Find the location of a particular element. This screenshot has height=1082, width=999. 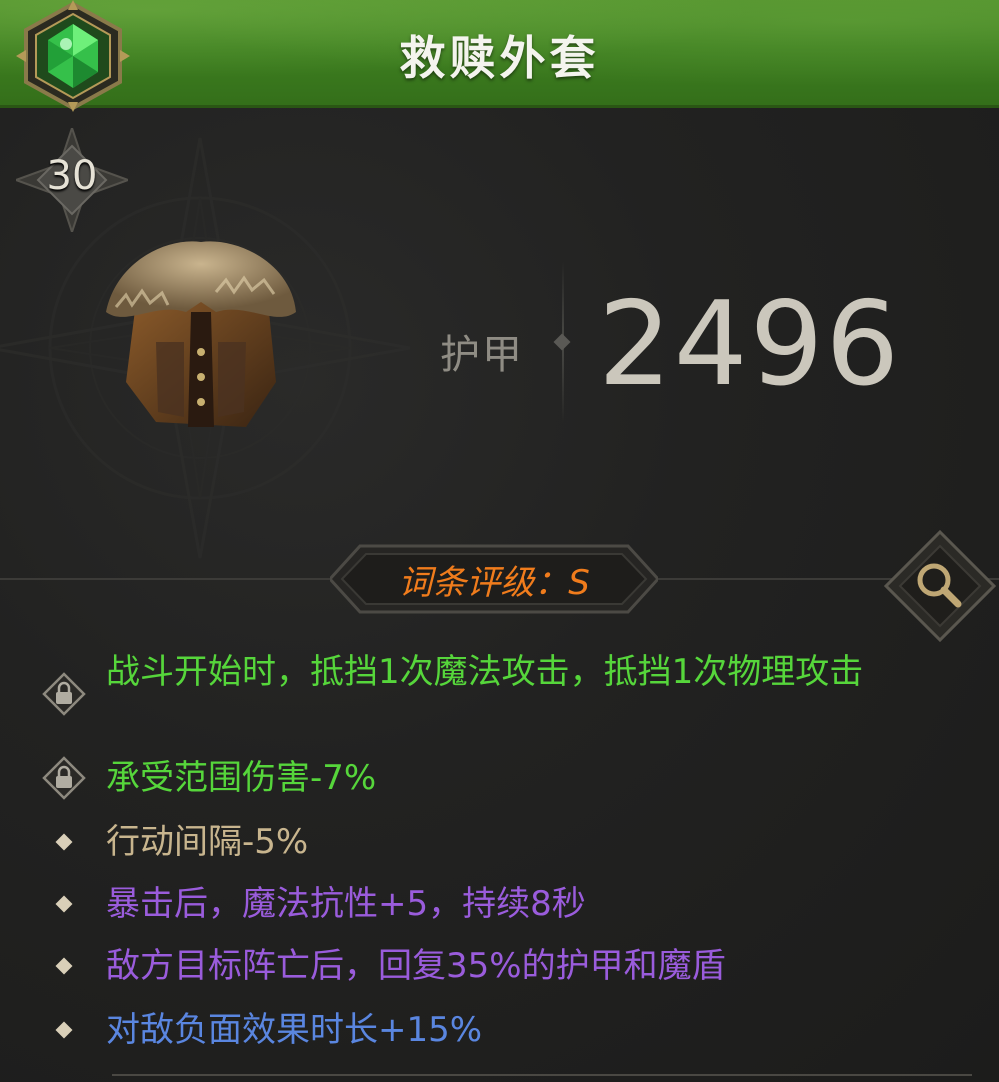

item-level: 30 is located at coordinates (72, 176).